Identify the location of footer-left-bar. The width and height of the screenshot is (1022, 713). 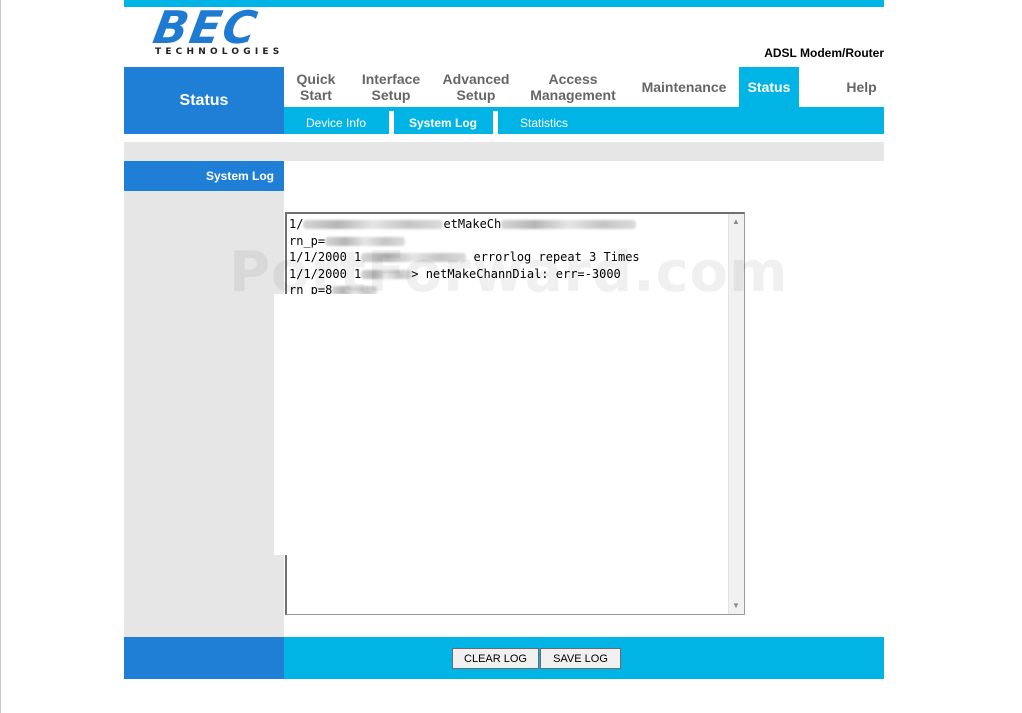
(204, 658).